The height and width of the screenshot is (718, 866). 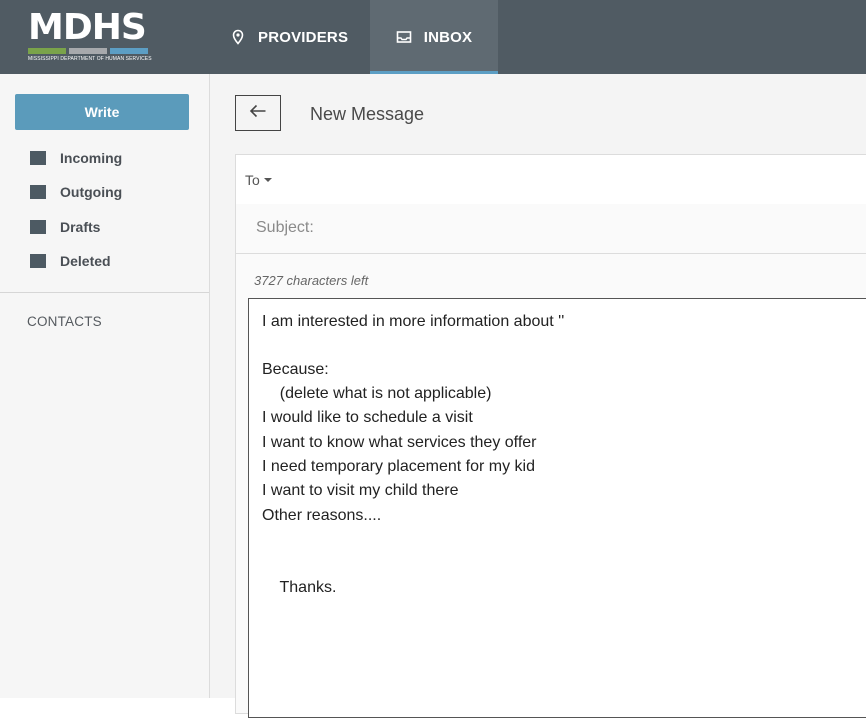 I want to click on characters-left-counter: 3727 characters left, so click(x=311, y=280).